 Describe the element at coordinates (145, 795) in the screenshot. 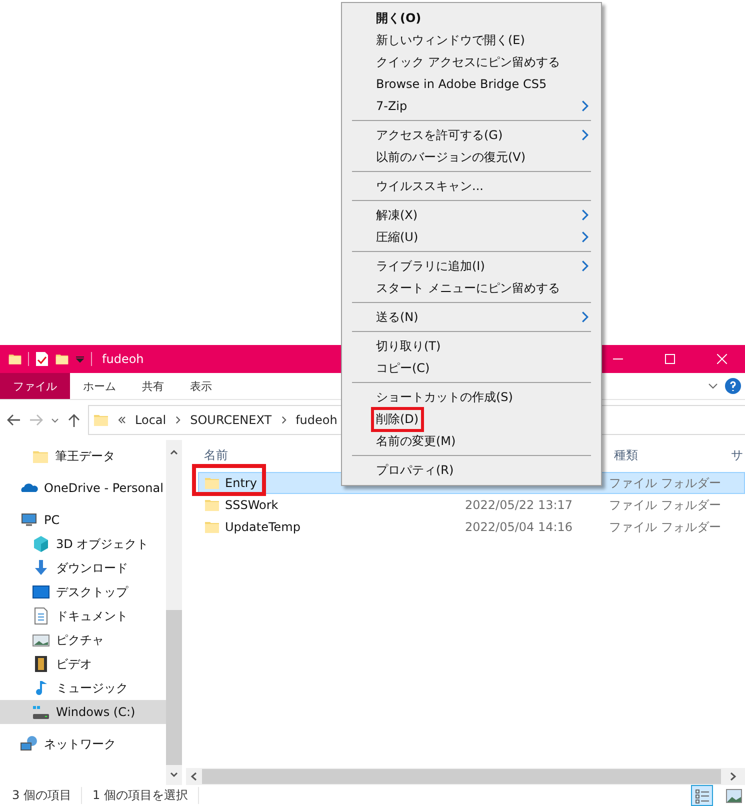

I see `status-text: 1 個の項目を選択` at that location.